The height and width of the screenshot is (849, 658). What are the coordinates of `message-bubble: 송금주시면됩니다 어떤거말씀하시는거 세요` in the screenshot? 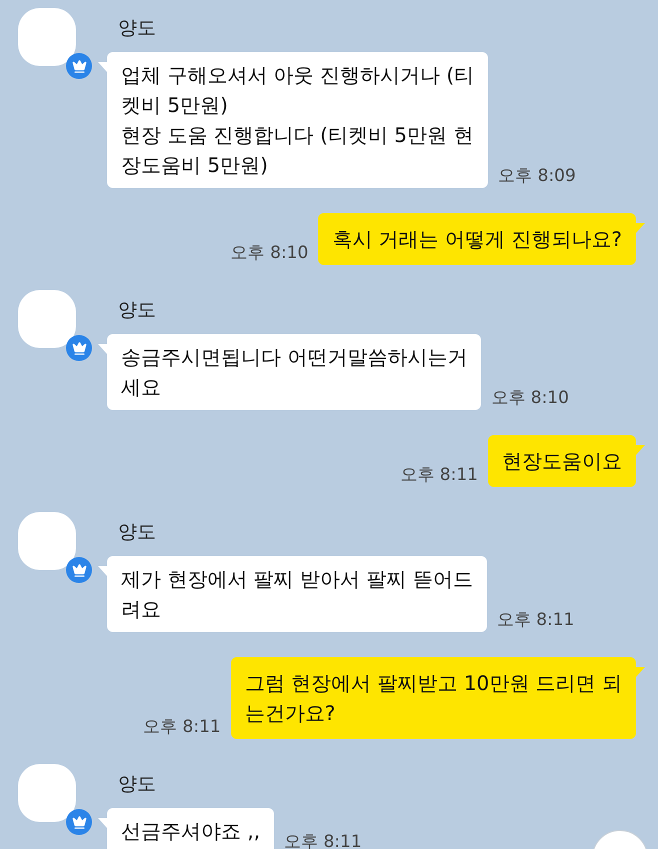 It's located at (294, 372).